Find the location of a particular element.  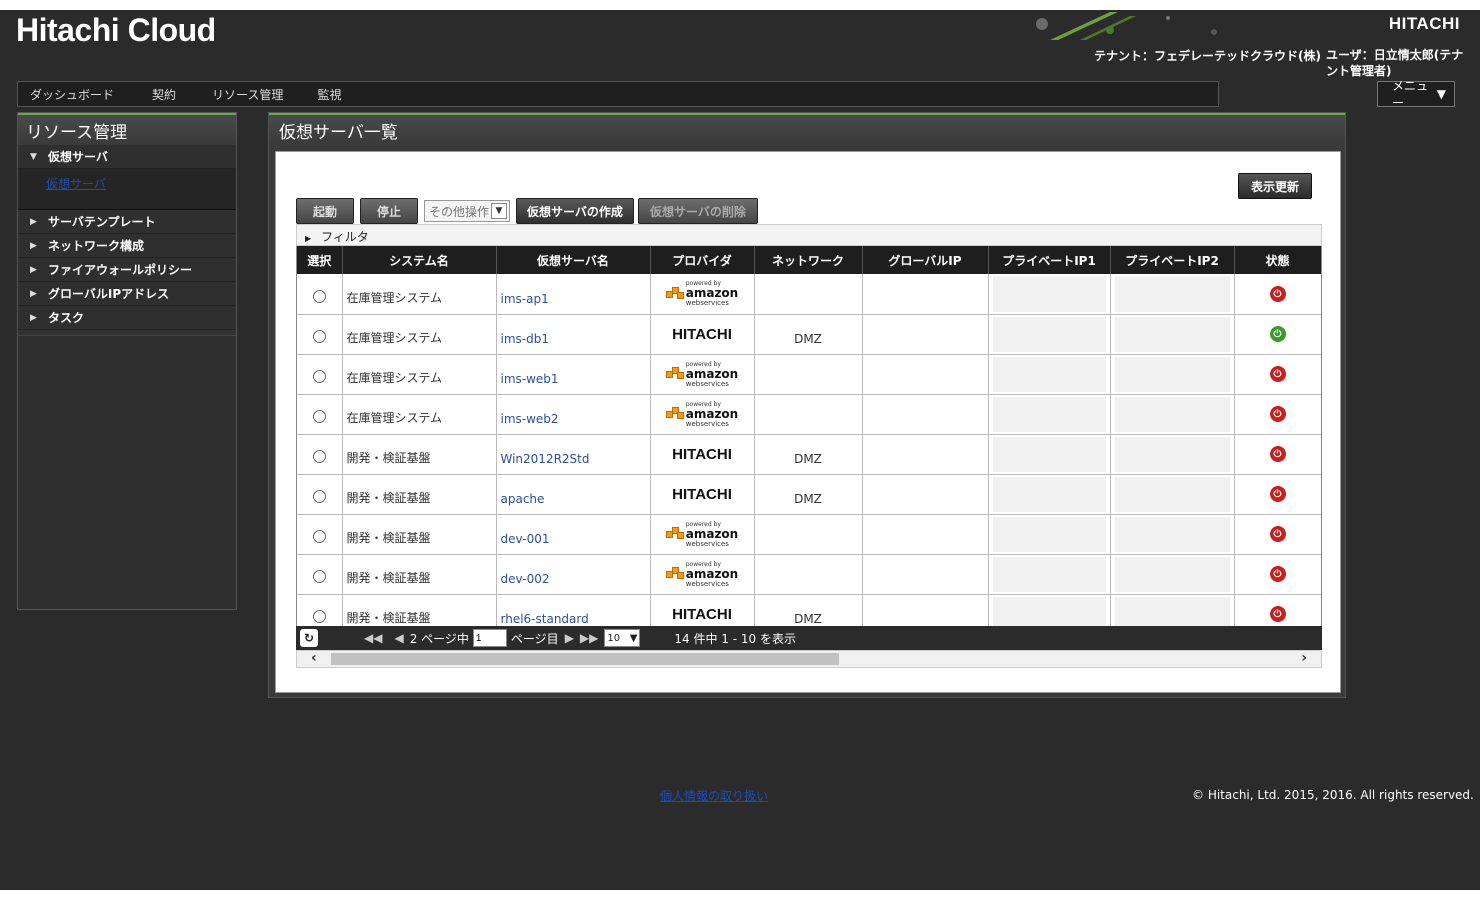

nav-resource-management: リソース管理 is located at coordinates (247, 94).